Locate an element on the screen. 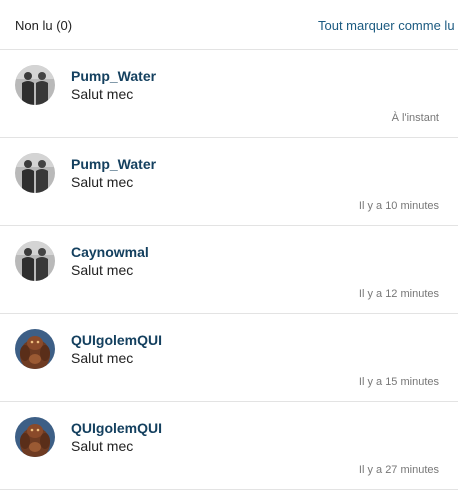 This screenshot has height=491, width=458. notifications-header: Non lu (0) Tout marquer comme lu is located at coordinates (229, 25).